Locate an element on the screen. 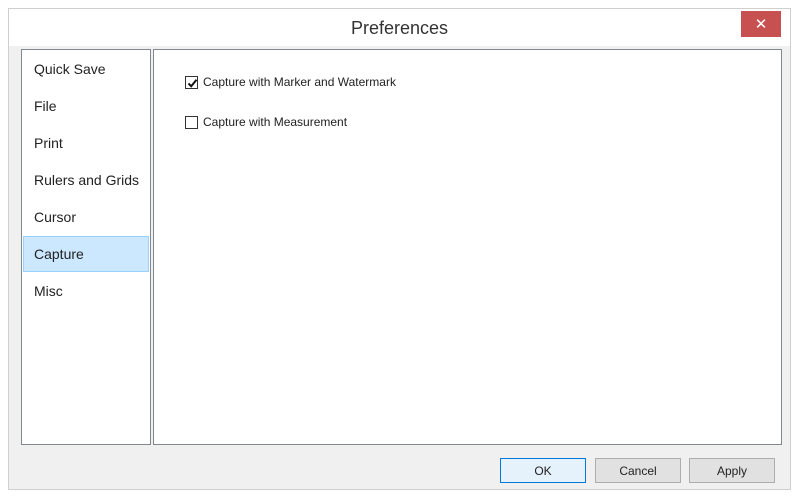  sidebar-item-label: Cursor is located at coordinates (55, 217).